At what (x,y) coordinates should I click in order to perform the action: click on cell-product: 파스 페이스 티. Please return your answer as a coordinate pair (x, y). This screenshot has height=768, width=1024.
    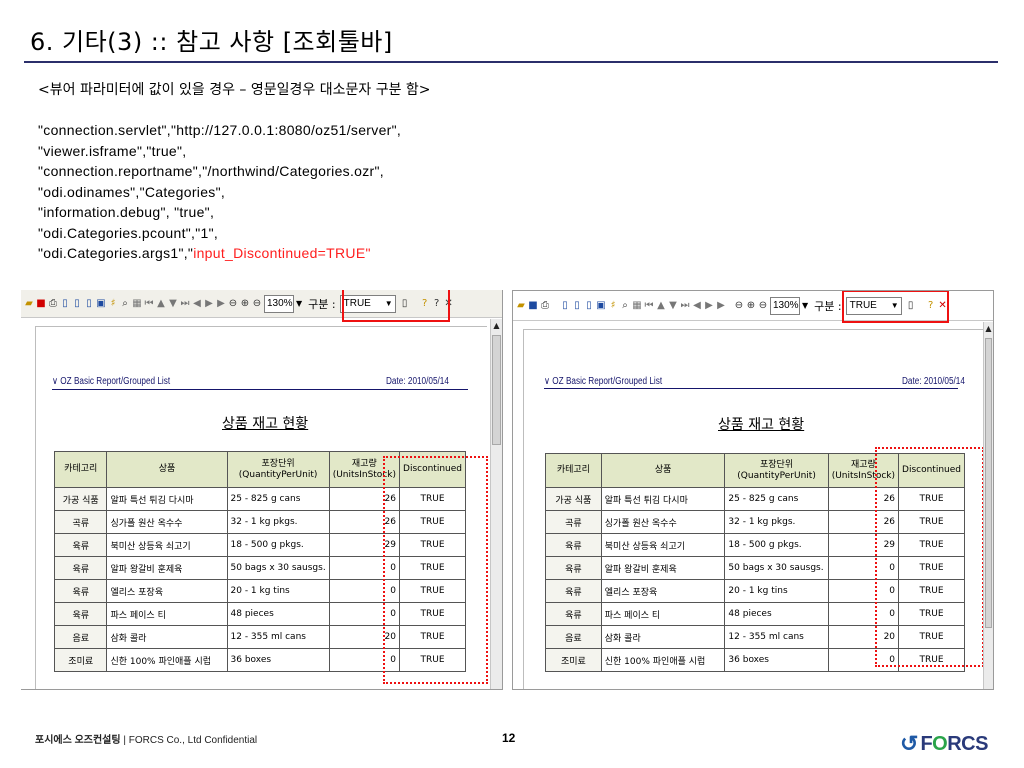
    Looking at the image, I should click on (663, 614).